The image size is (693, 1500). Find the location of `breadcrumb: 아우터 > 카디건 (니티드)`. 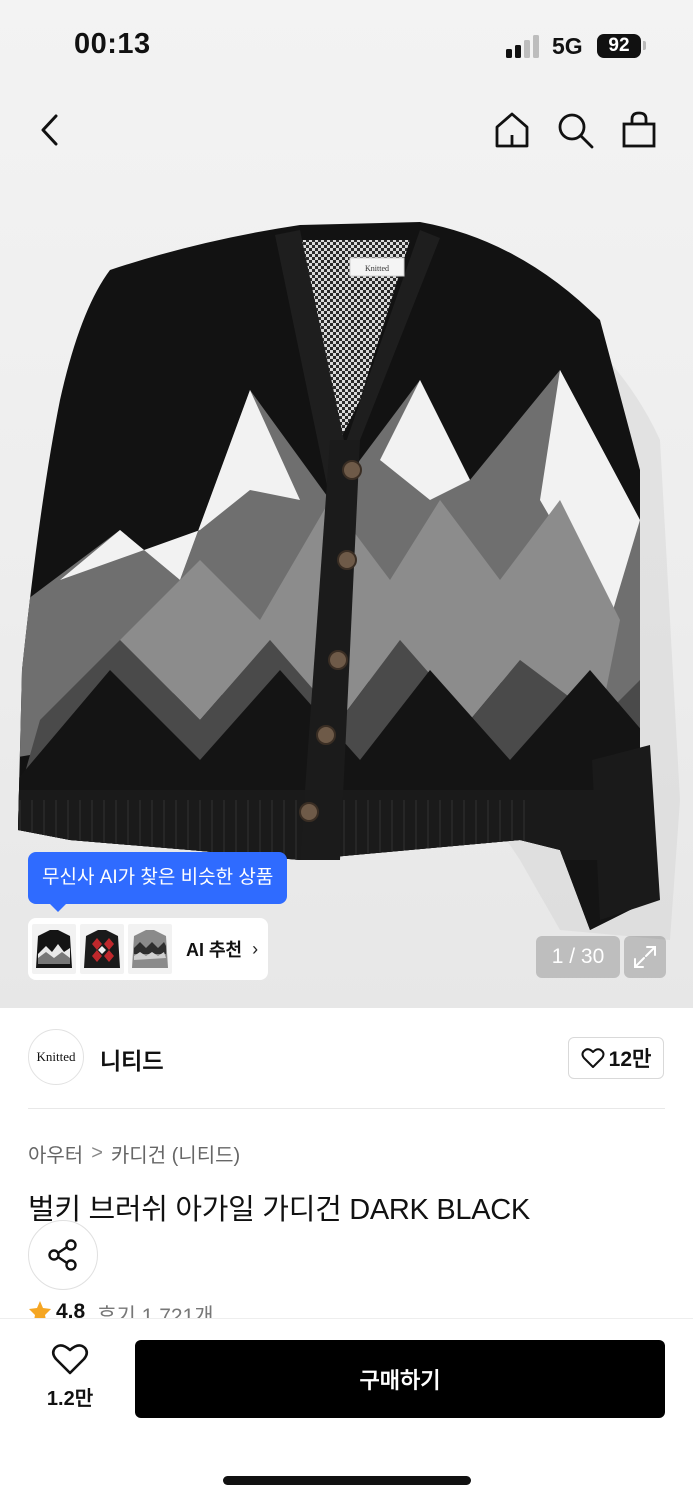

breadcrumb: 아우터 > 카디건 (니티드) is located at coordinates (134, 1153).